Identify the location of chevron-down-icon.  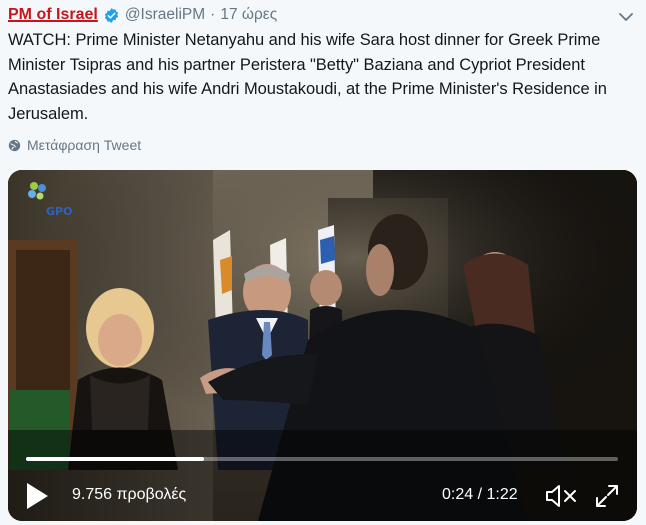
(626, 17).